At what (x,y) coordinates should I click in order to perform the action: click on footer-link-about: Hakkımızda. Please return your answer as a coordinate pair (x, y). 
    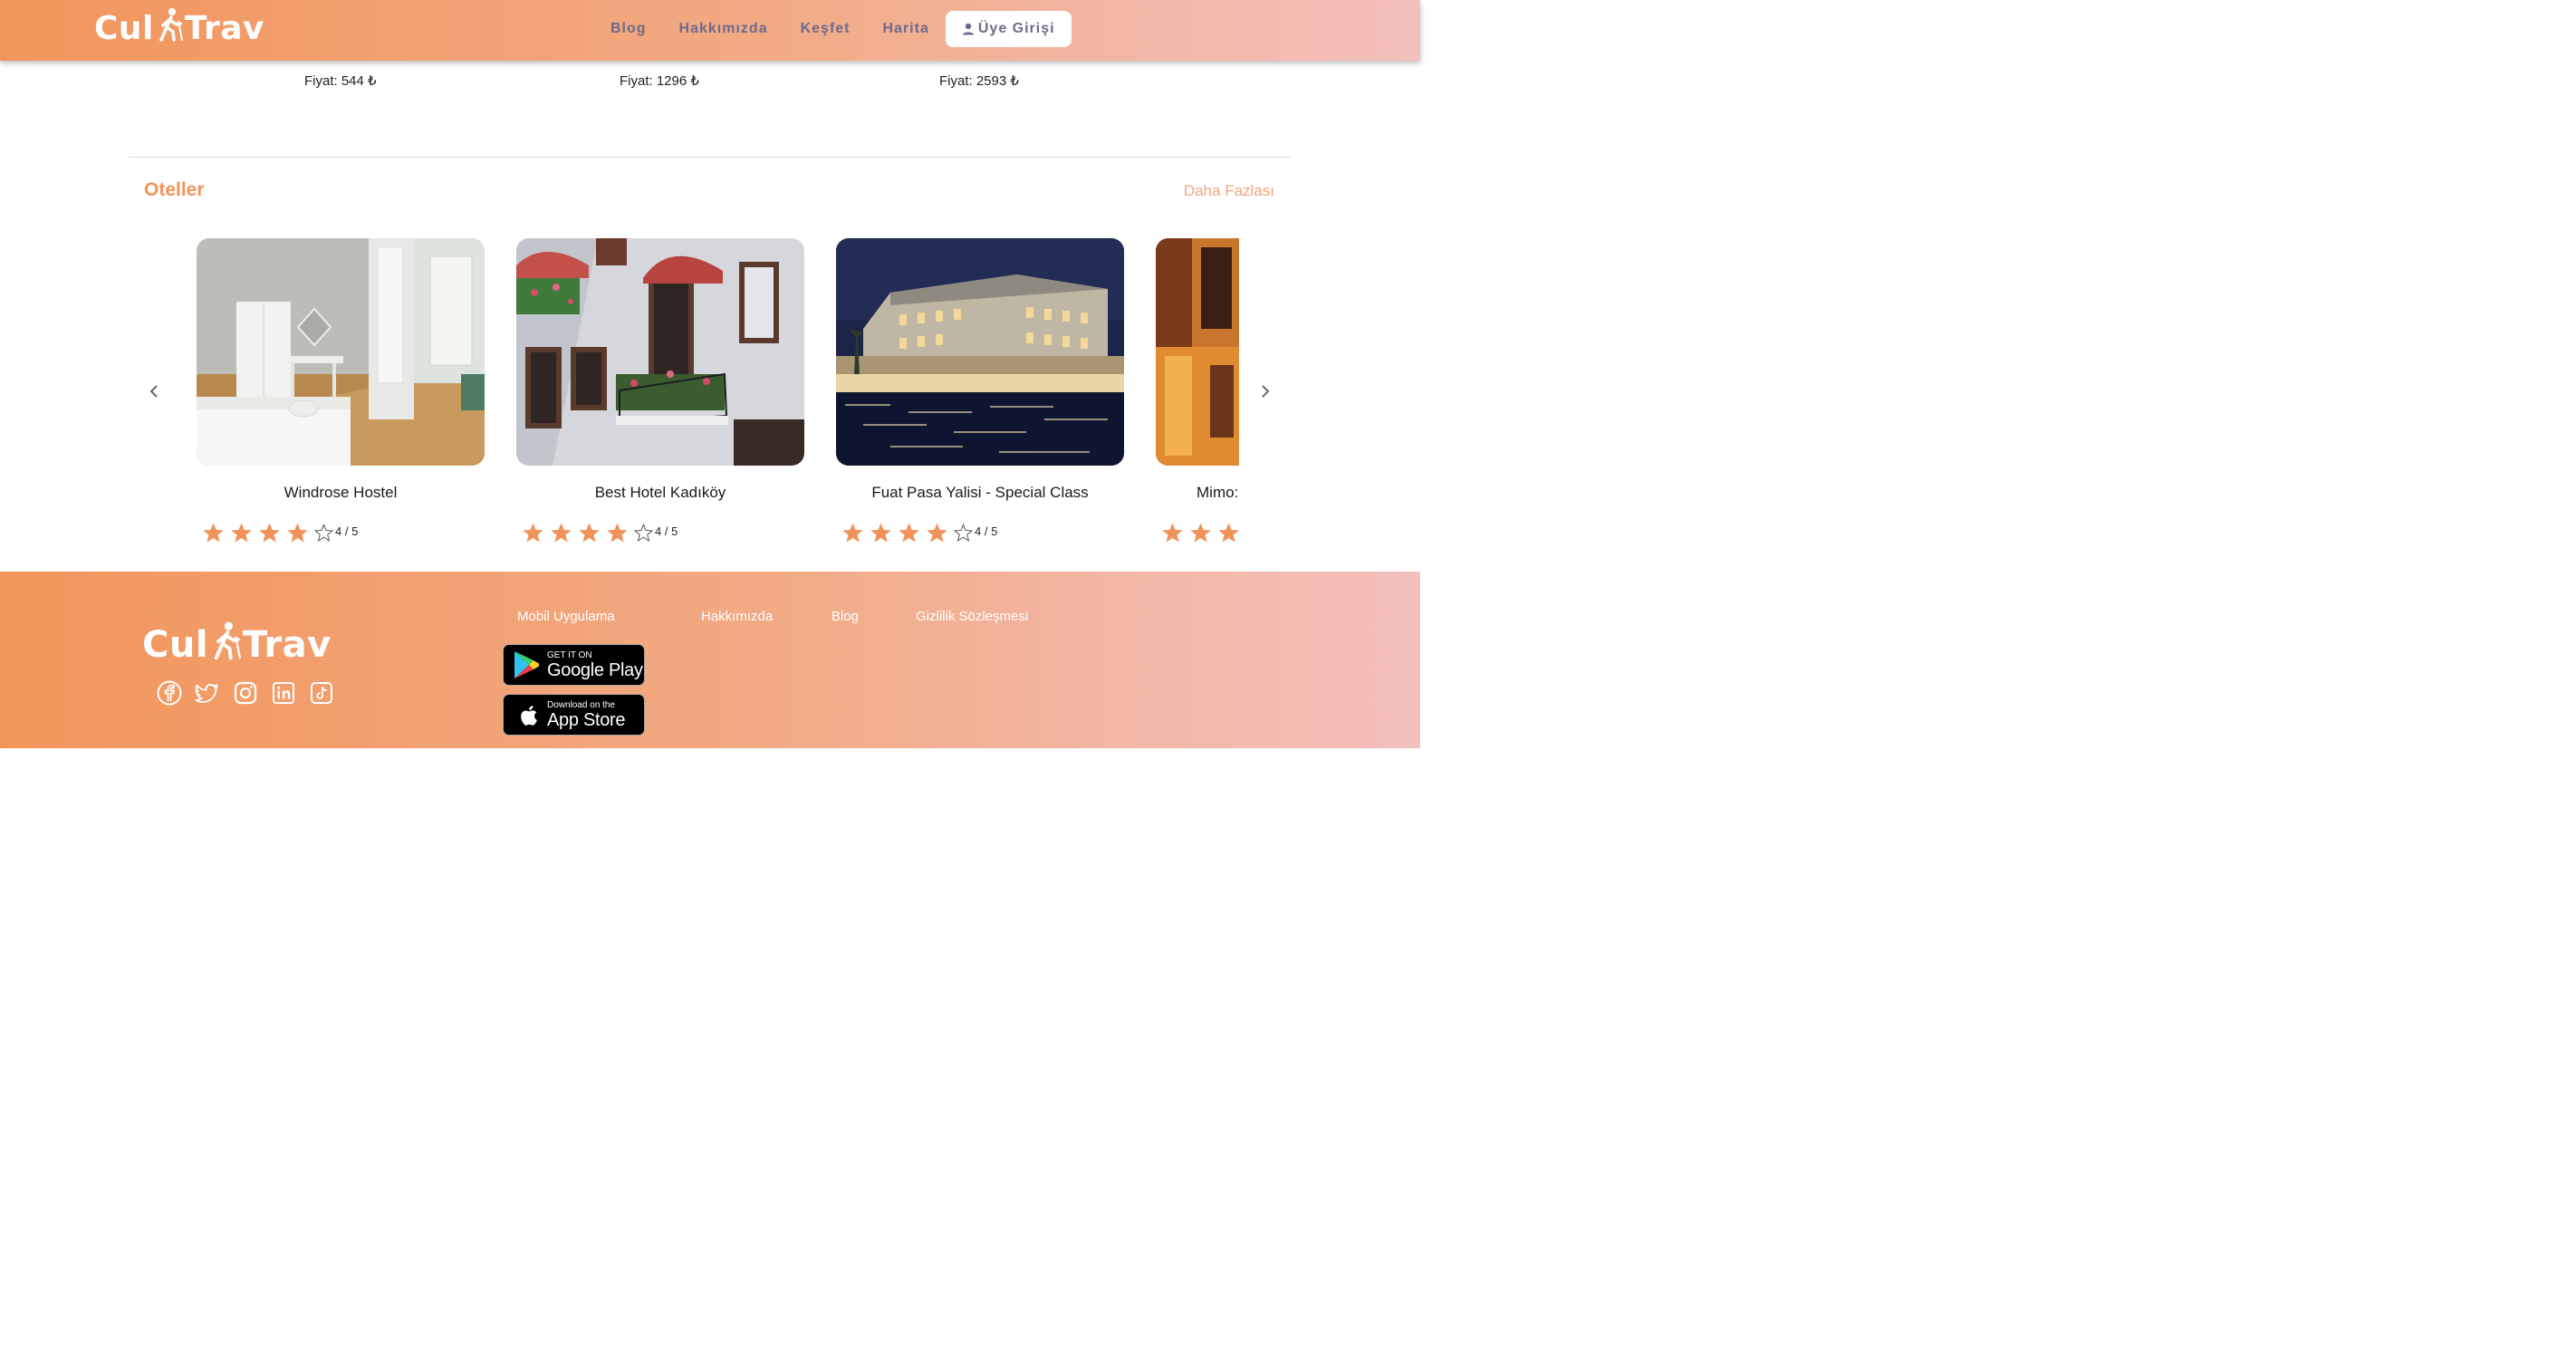
    Looking at the image, I should click on (737, 616).